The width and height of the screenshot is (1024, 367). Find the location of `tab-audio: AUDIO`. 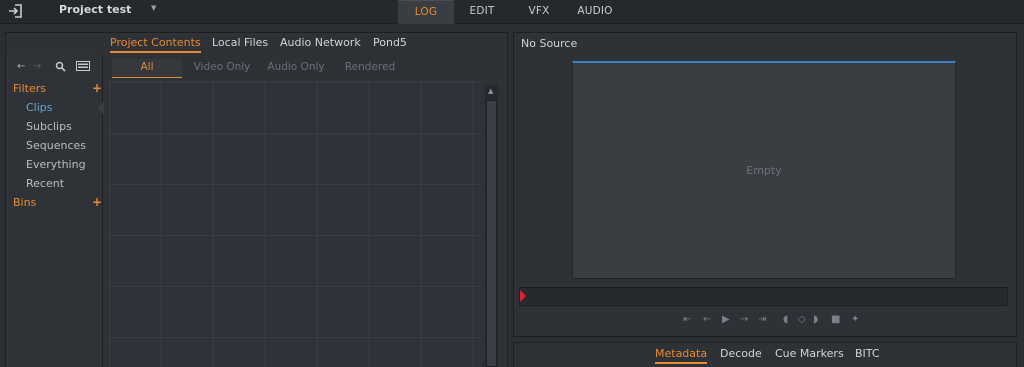

tab-audio: AUDIO is located at coordinates (595, 12).